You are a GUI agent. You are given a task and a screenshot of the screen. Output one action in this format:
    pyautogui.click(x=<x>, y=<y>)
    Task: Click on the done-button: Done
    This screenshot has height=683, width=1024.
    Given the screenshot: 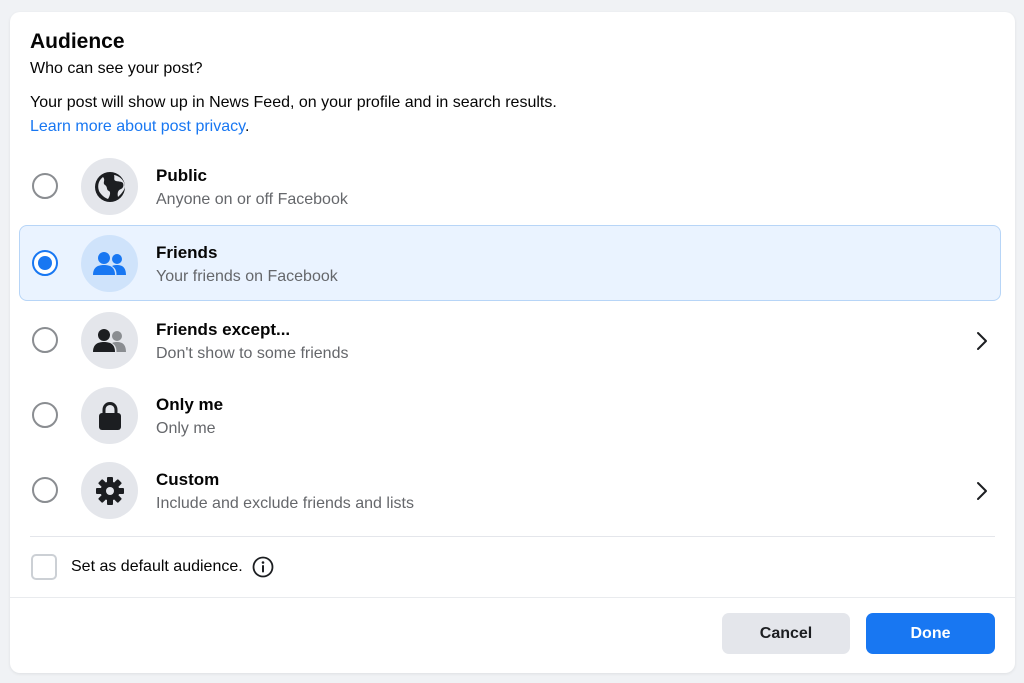 What is the action you would take?
    pyautogui.click(x=930, y=633)
    